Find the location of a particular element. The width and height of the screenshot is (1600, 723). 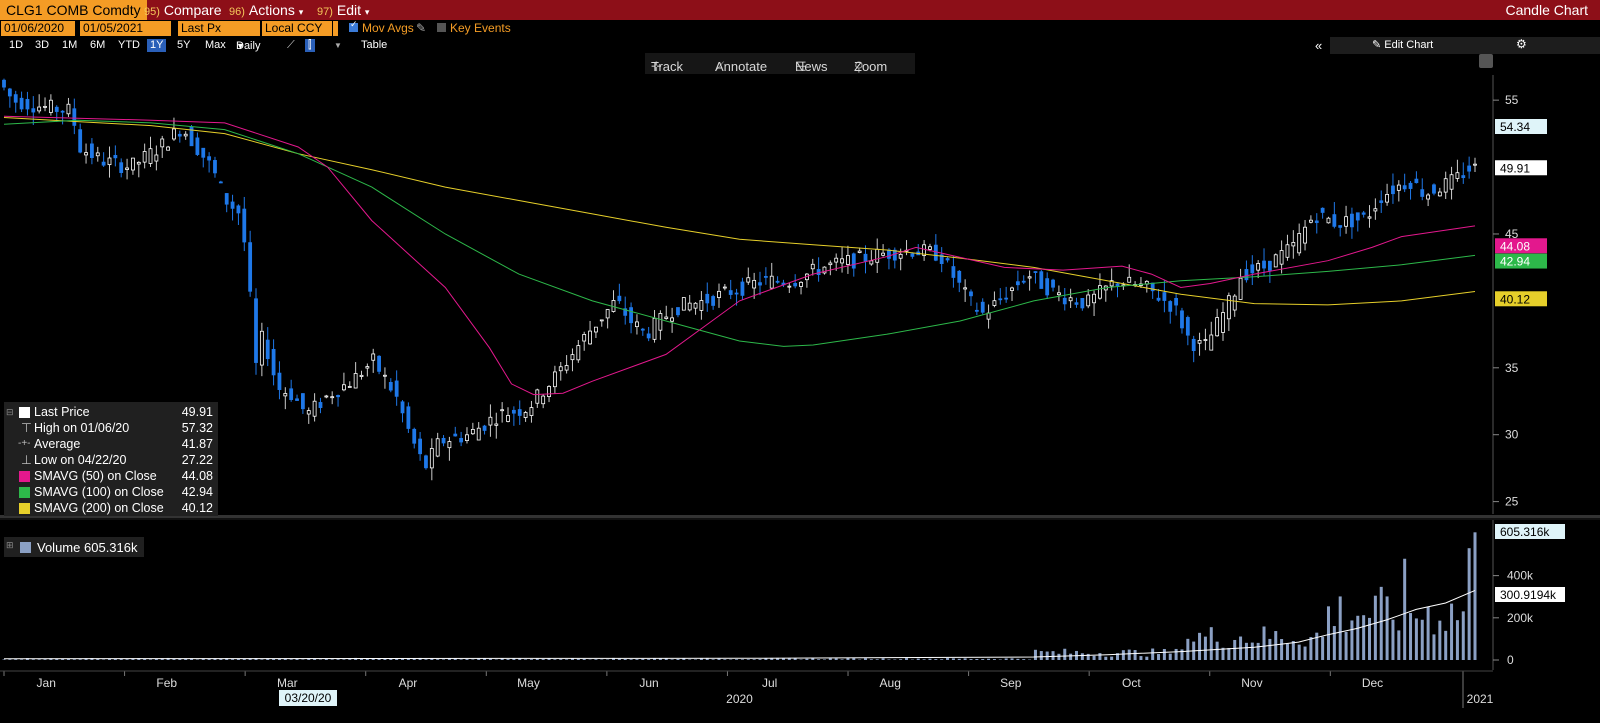

legend-high: ⊤ High on 01/06/20 57.32 is located at coordinates (111, 428).